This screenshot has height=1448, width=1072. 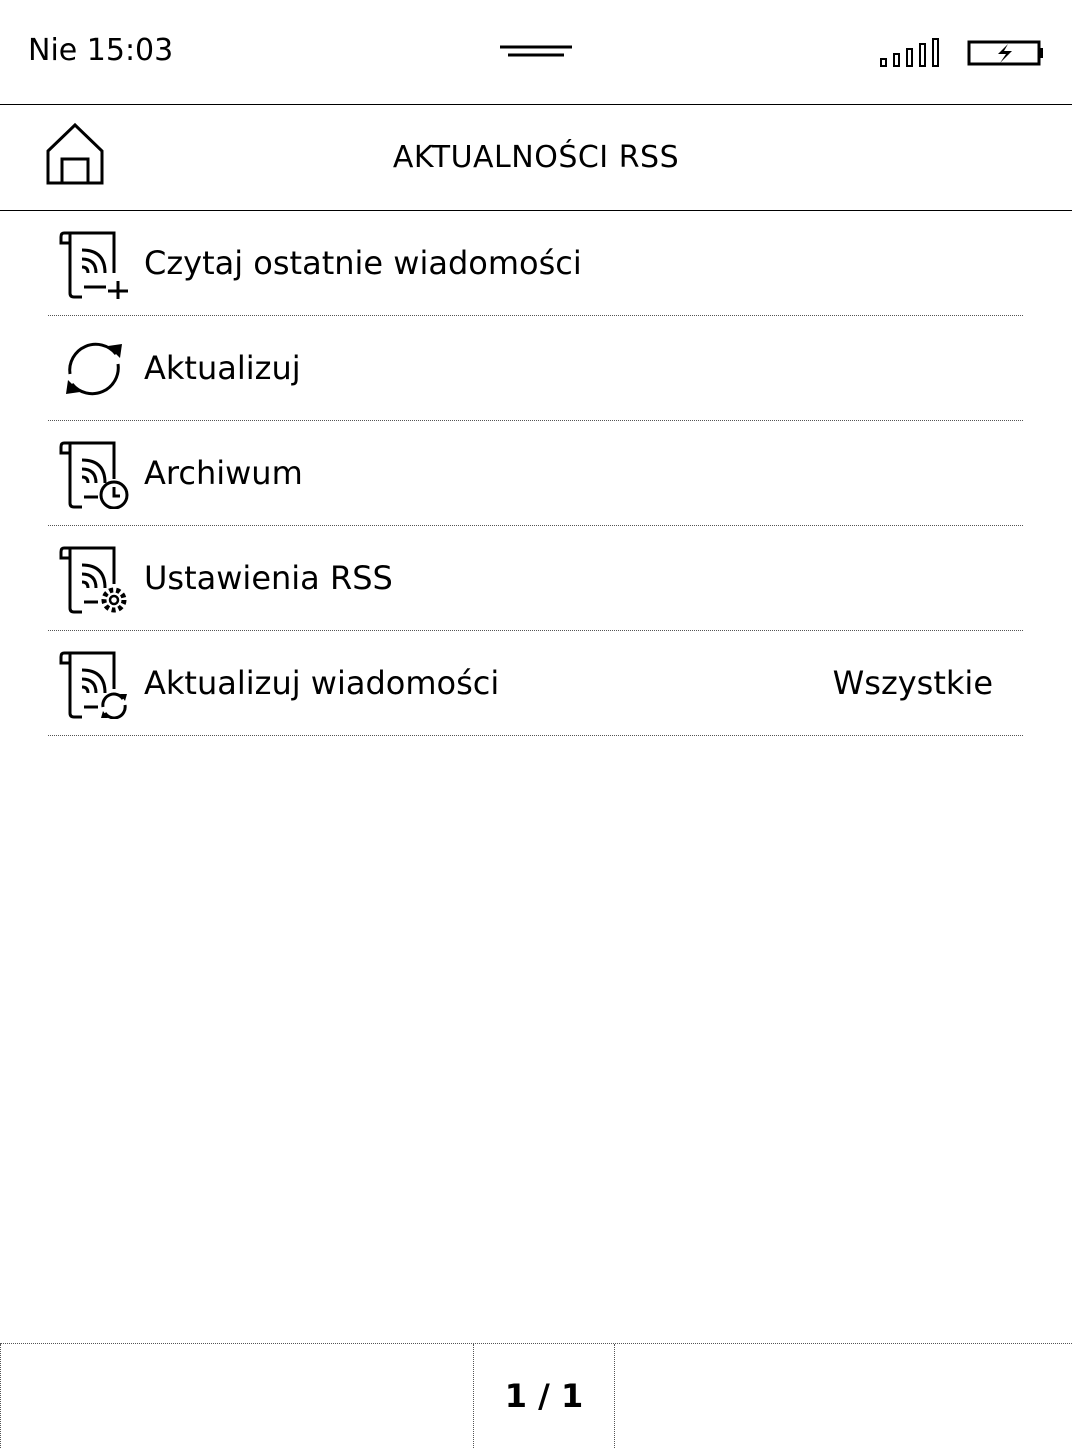 What do you see at coordinates (535, 368) in the screenshot?
I see `menu-item-update: Aktualizuj` at bounding box center [535, 368].